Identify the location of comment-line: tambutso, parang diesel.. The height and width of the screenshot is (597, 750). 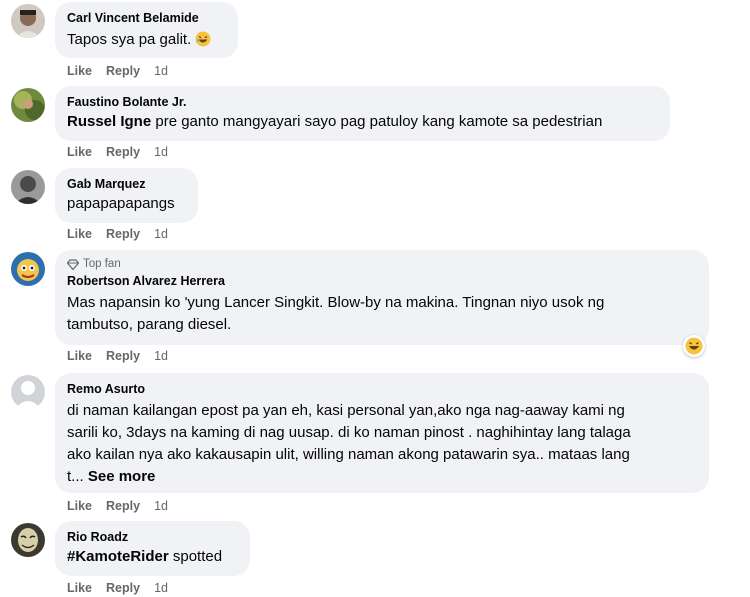
(149, 324).